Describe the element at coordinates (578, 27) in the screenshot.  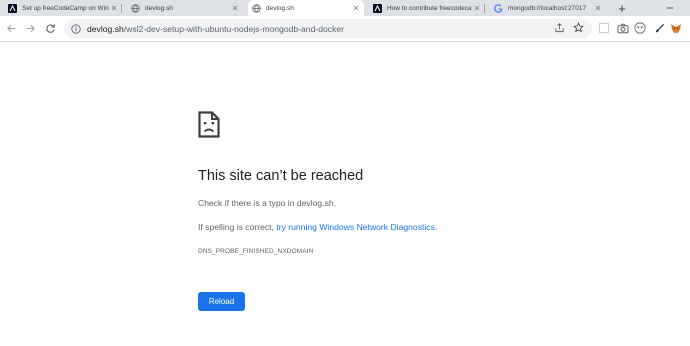
I see `bookmark-star-icon` at that location.